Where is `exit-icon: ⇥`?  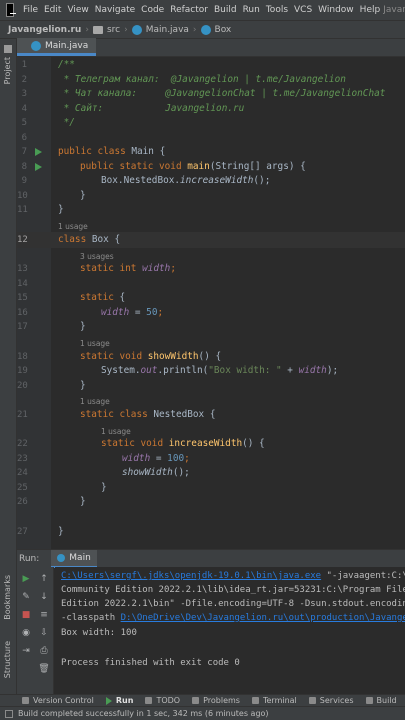
exit-icon: ⇥ is located at coordinates (26, 651).